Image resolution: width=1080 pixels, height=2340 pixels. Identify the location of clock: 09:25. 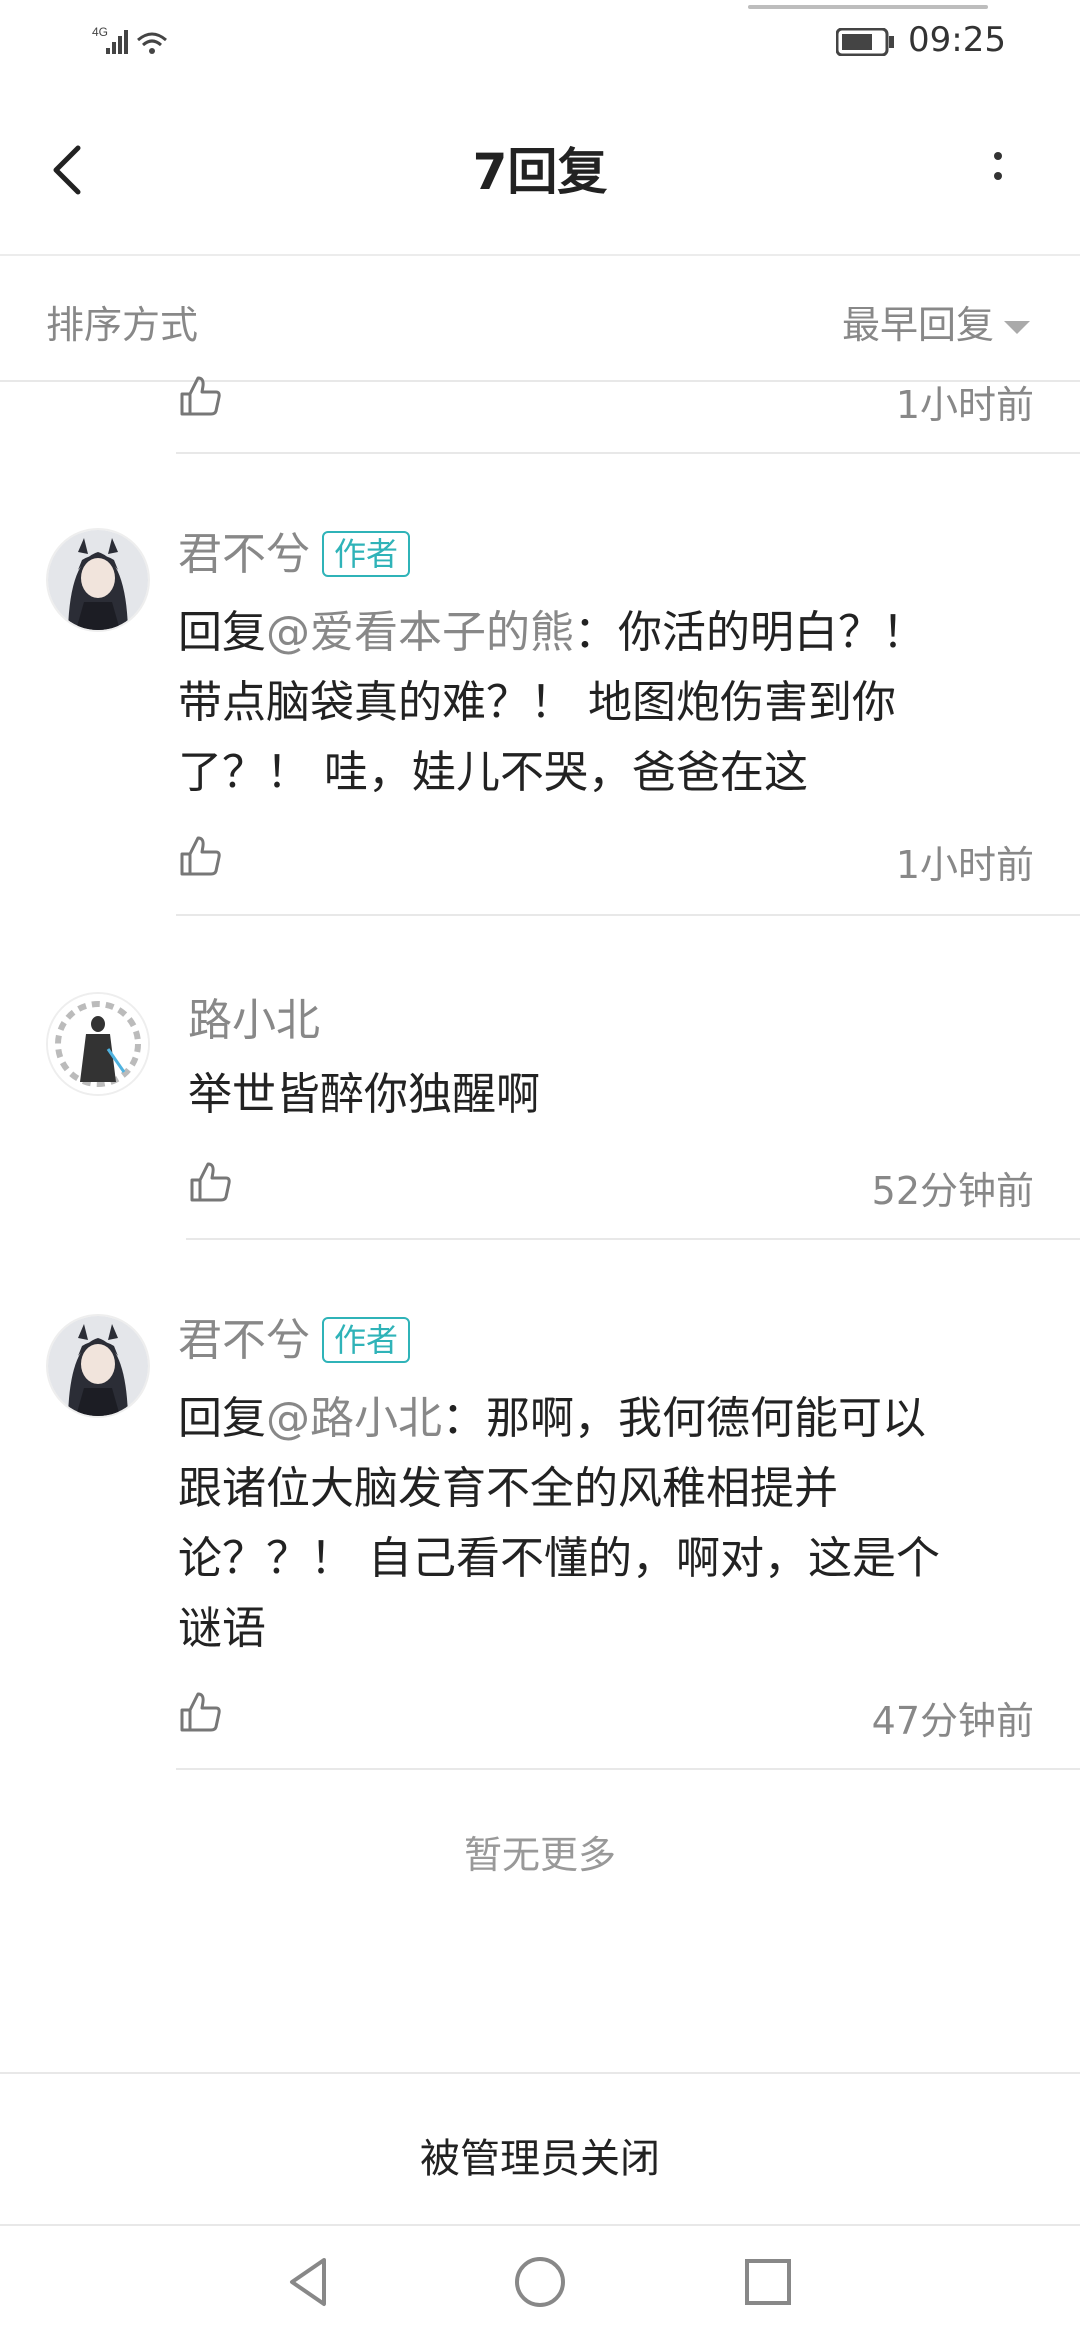
(957, 40).